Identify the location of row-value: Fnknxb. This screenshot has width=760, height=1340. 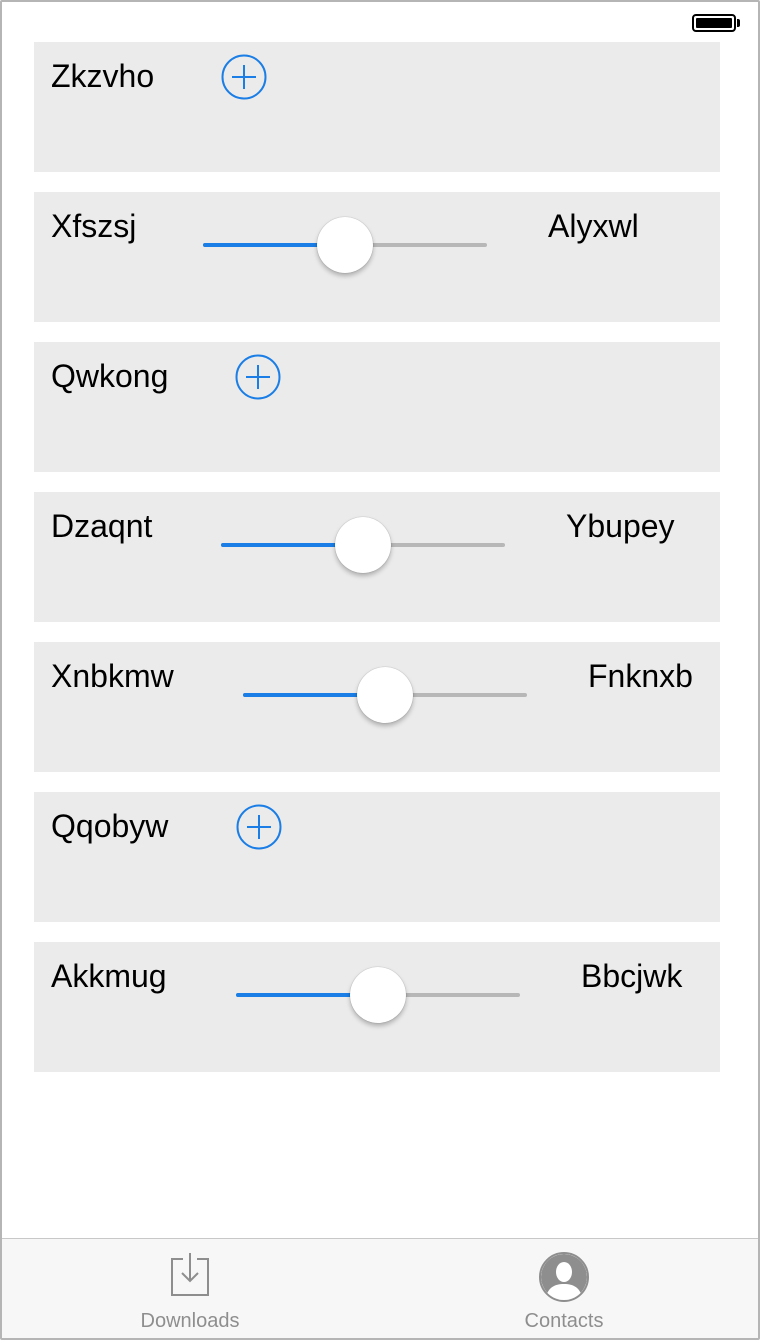
(640, 676).